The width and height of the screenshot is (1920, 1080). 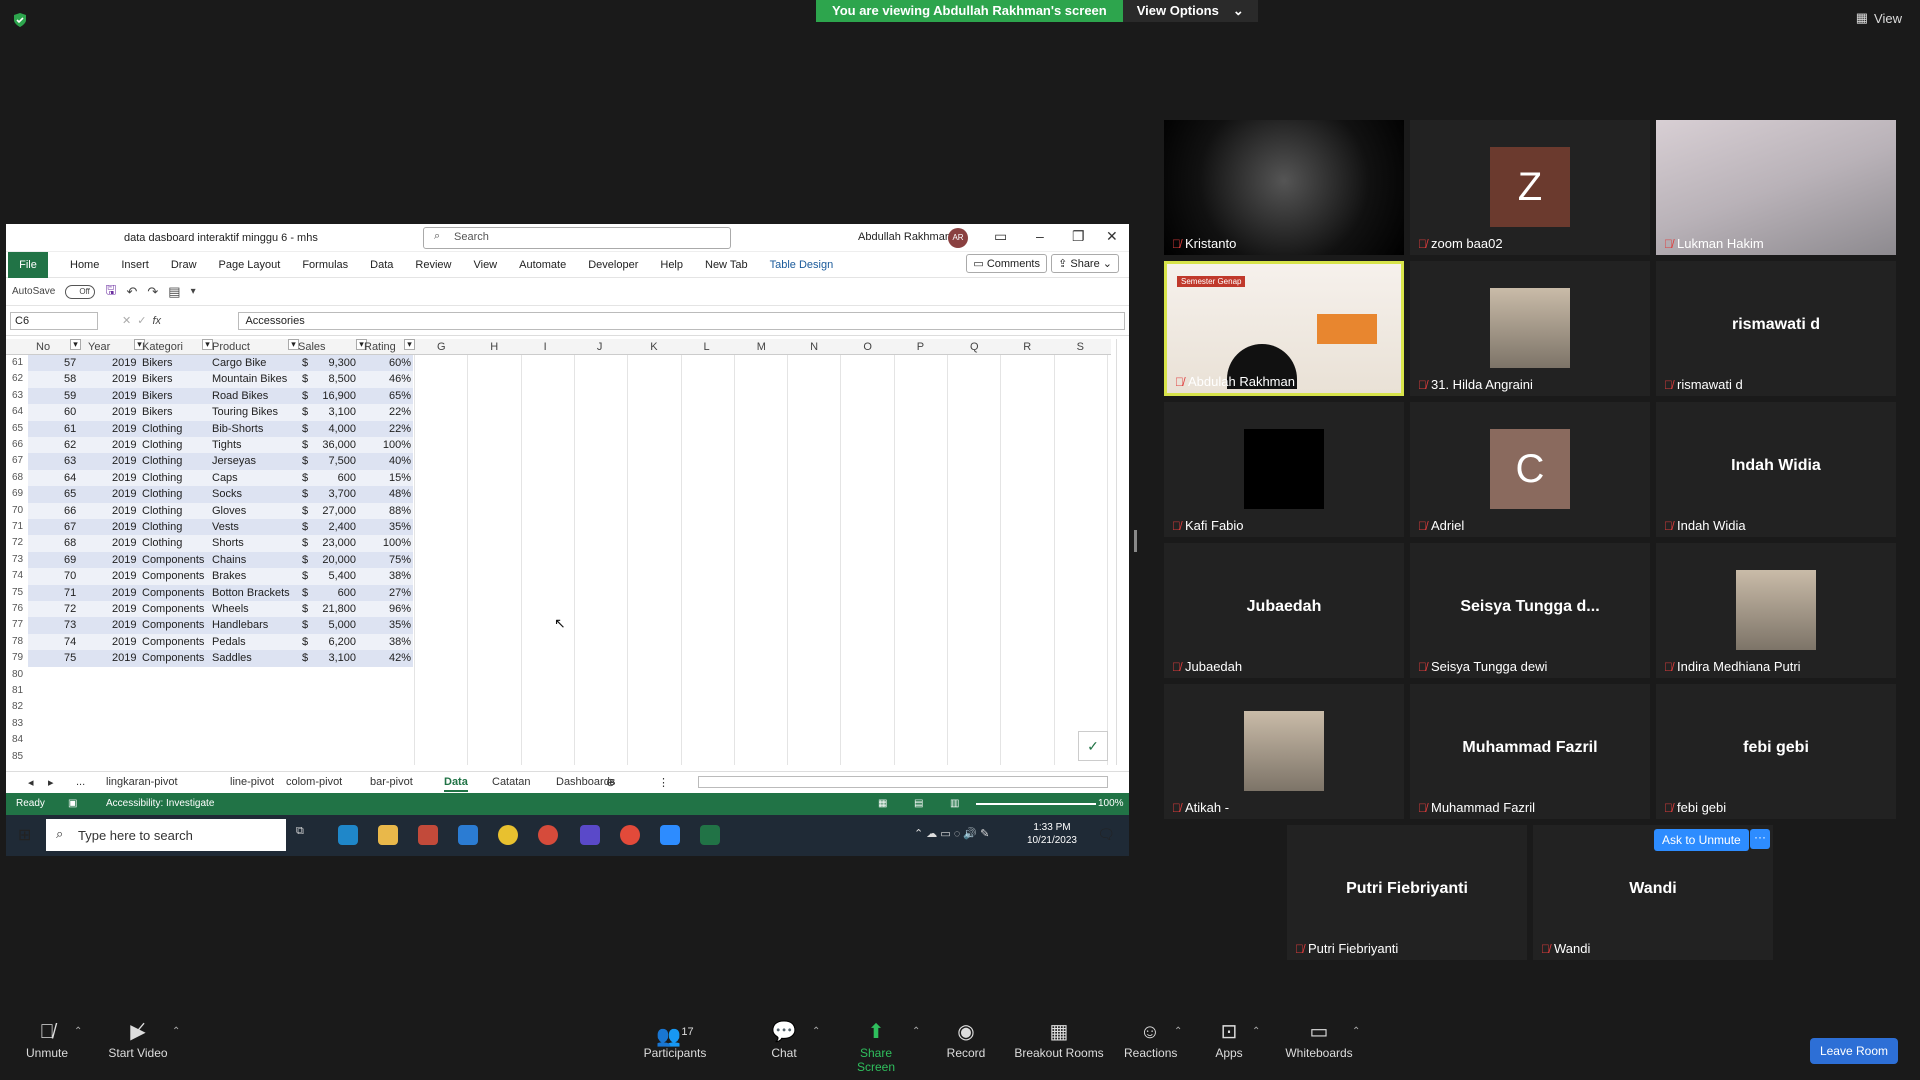 What do you see at coordinates (339, 445) in the screenshot?
I see `cell-sales: 36,000` at bounding box center [339, 445].